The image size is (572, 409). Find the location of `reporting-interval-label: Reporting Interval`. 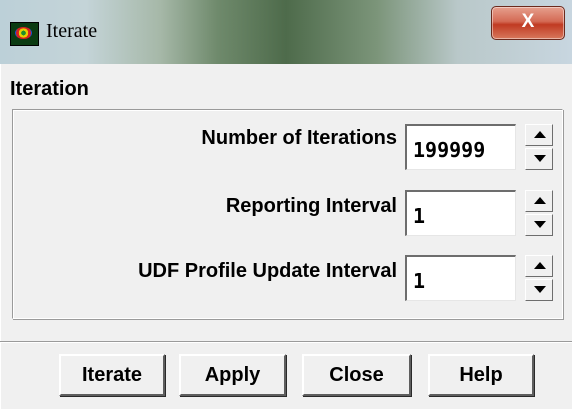

reporting-interval-label: Reporting Interval is located at coordinates (311, 206).